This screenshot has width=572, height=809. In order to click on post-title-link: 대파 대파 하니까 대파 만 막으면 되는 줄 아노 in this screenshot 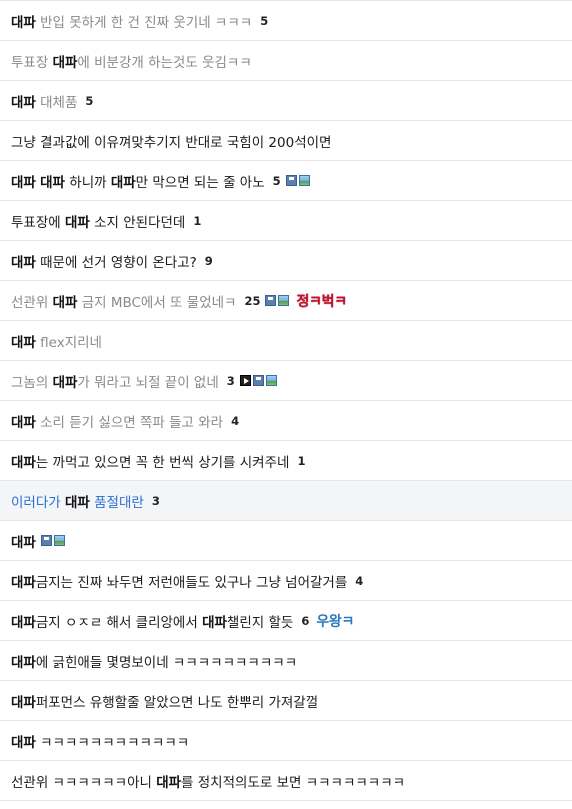, I will do `click(138, 181)`.